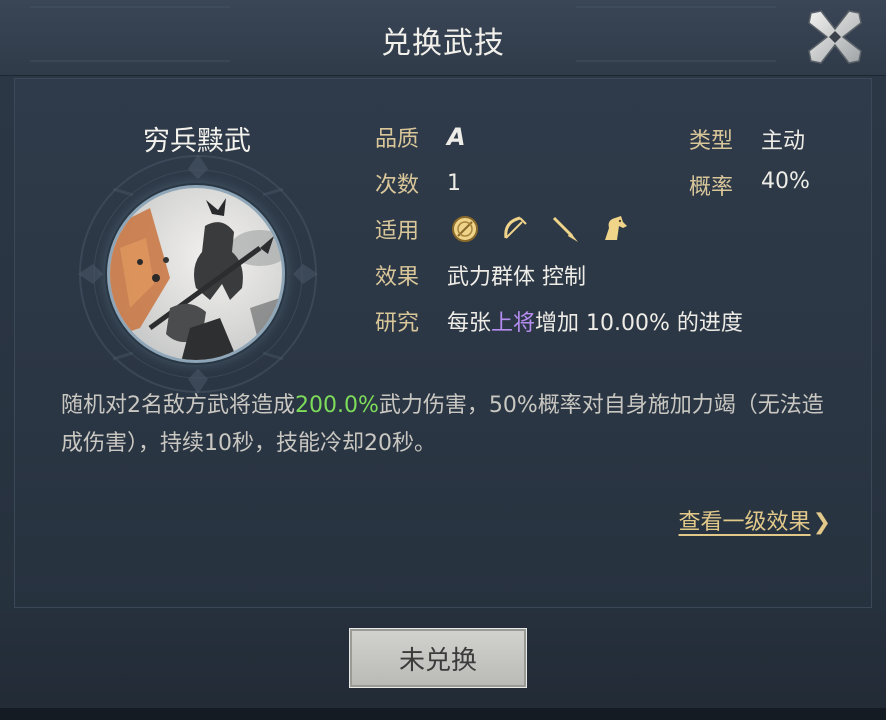 This screenshot has height=720, width=886. What do you see at coordinates (516, 277) in the screenshot?
I see `effect-value: 武力群体 控制` at bounding box center [516, 277].